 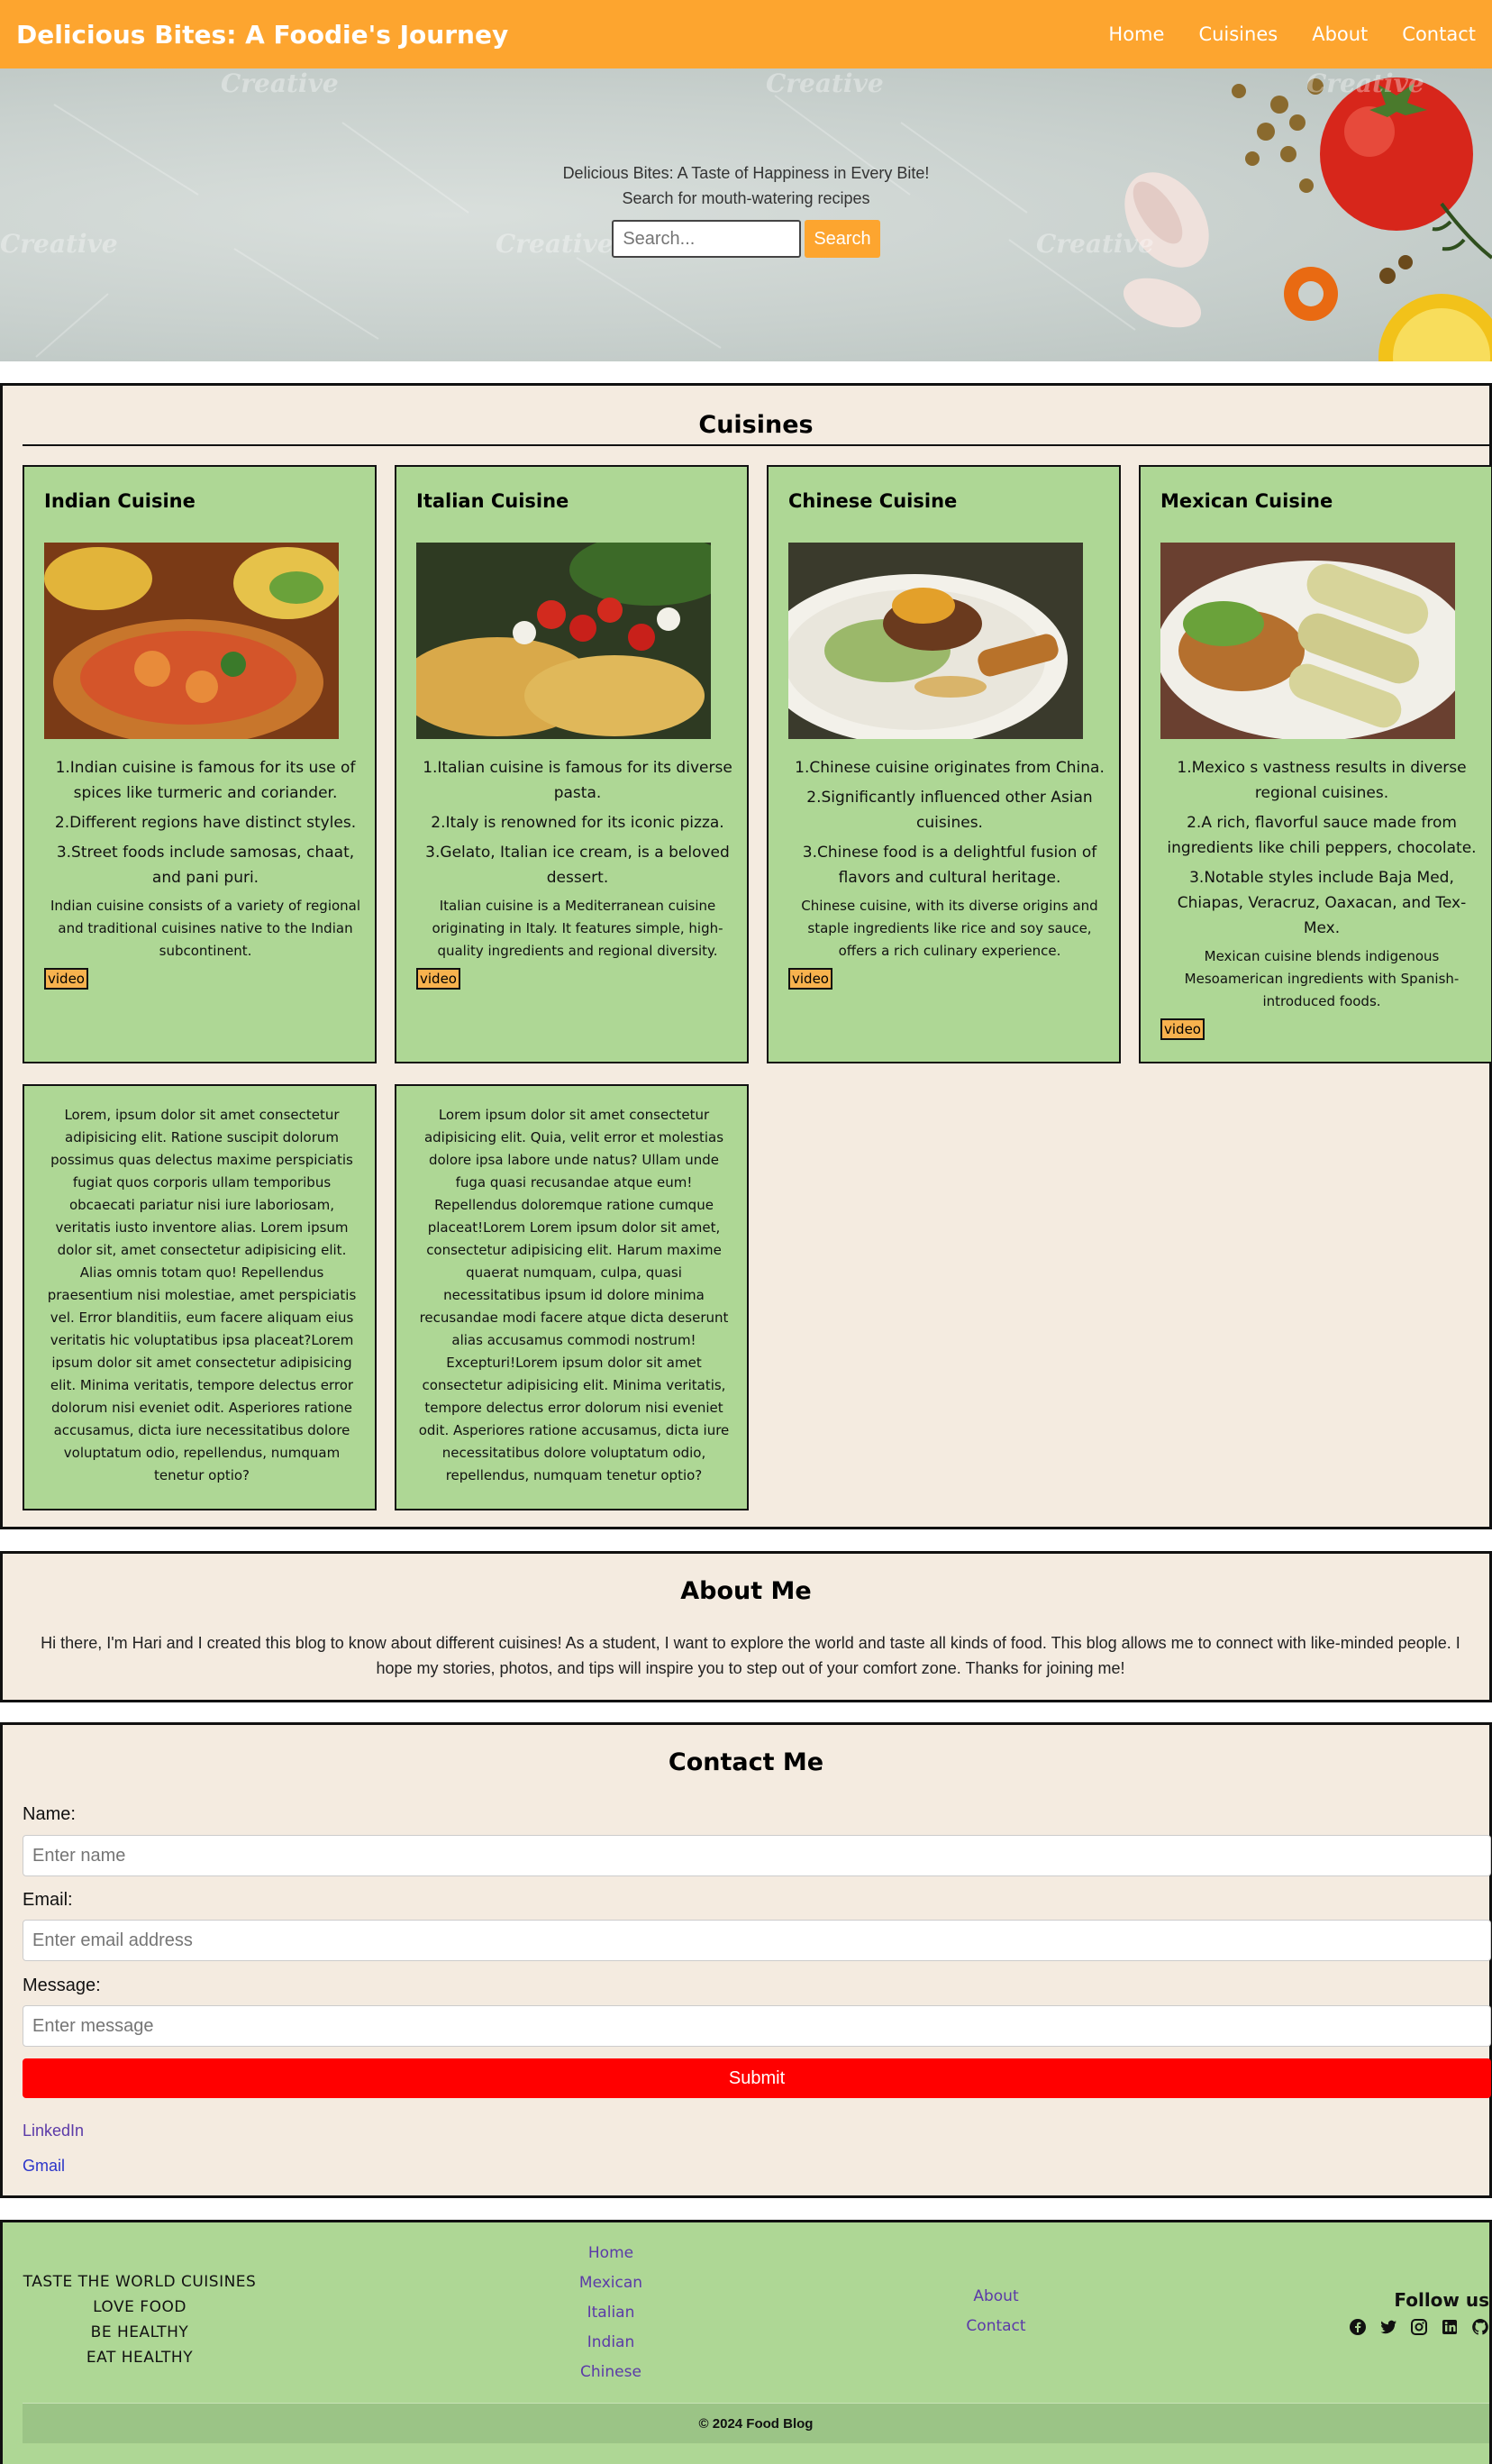 What do you see at coordinates (1292, 34) in the screenshot?
I see `nav-links: Home Cuisines About Contact` at bounding box center [1292, 34].